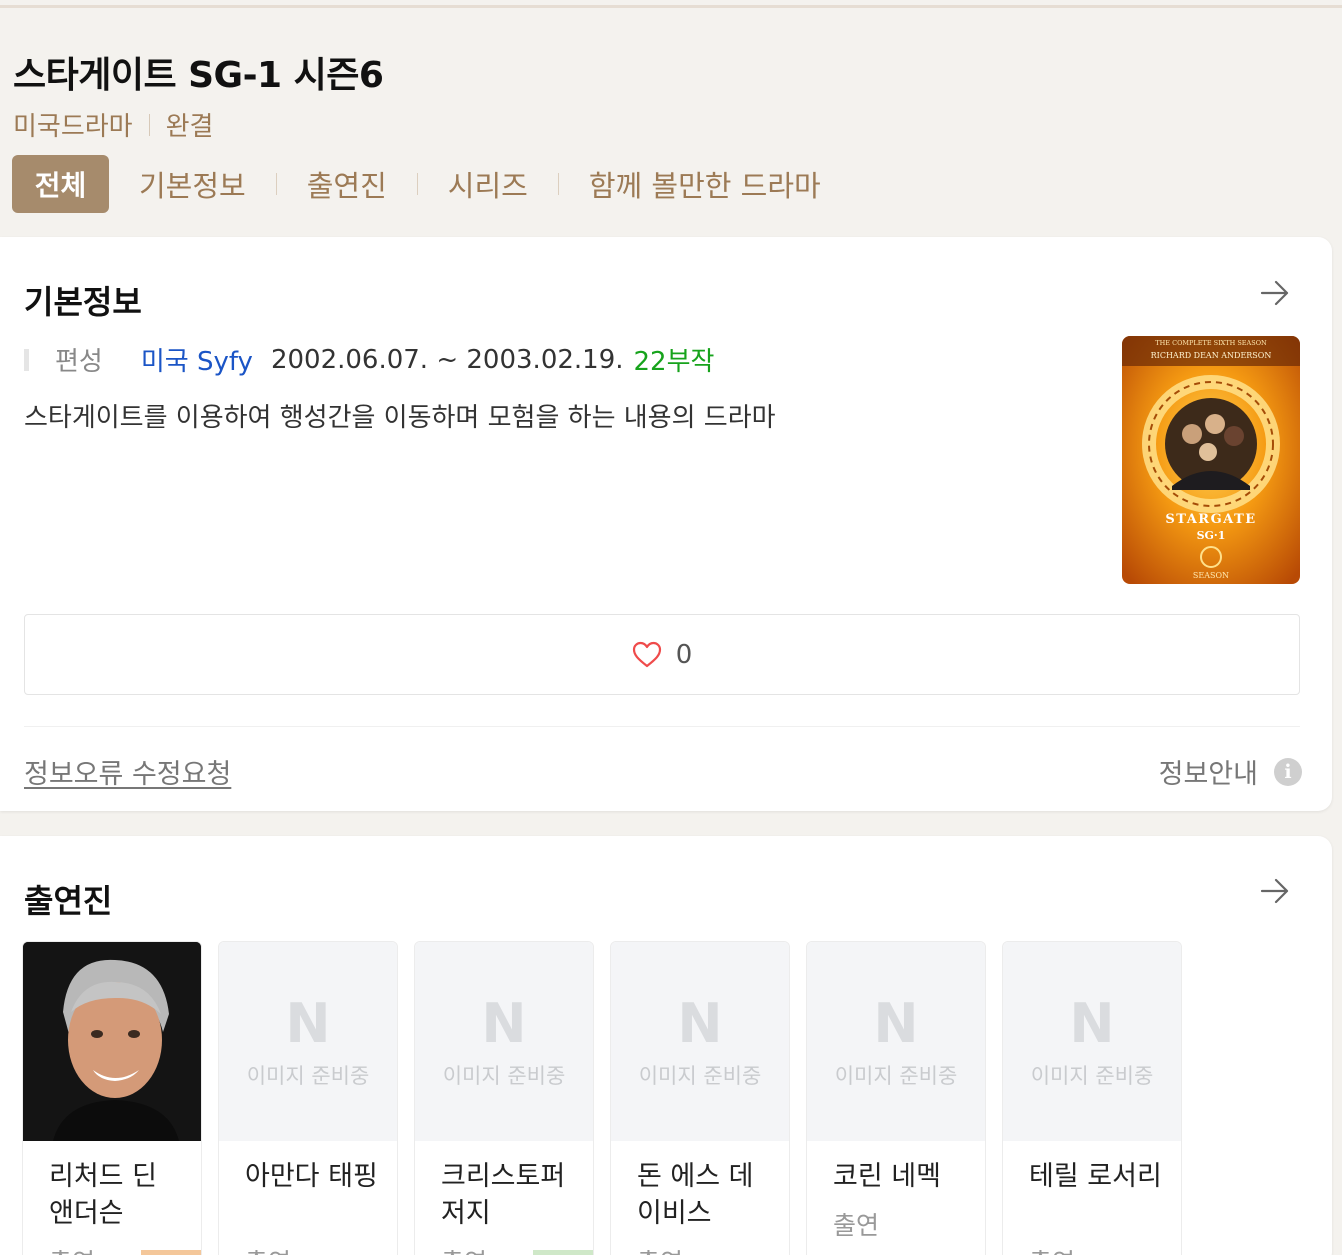  What do you see at coordinates (1211, 535) in the screenshot?
I see `poster-logo-sub: SG·1` at bounding box center [1211, 535].